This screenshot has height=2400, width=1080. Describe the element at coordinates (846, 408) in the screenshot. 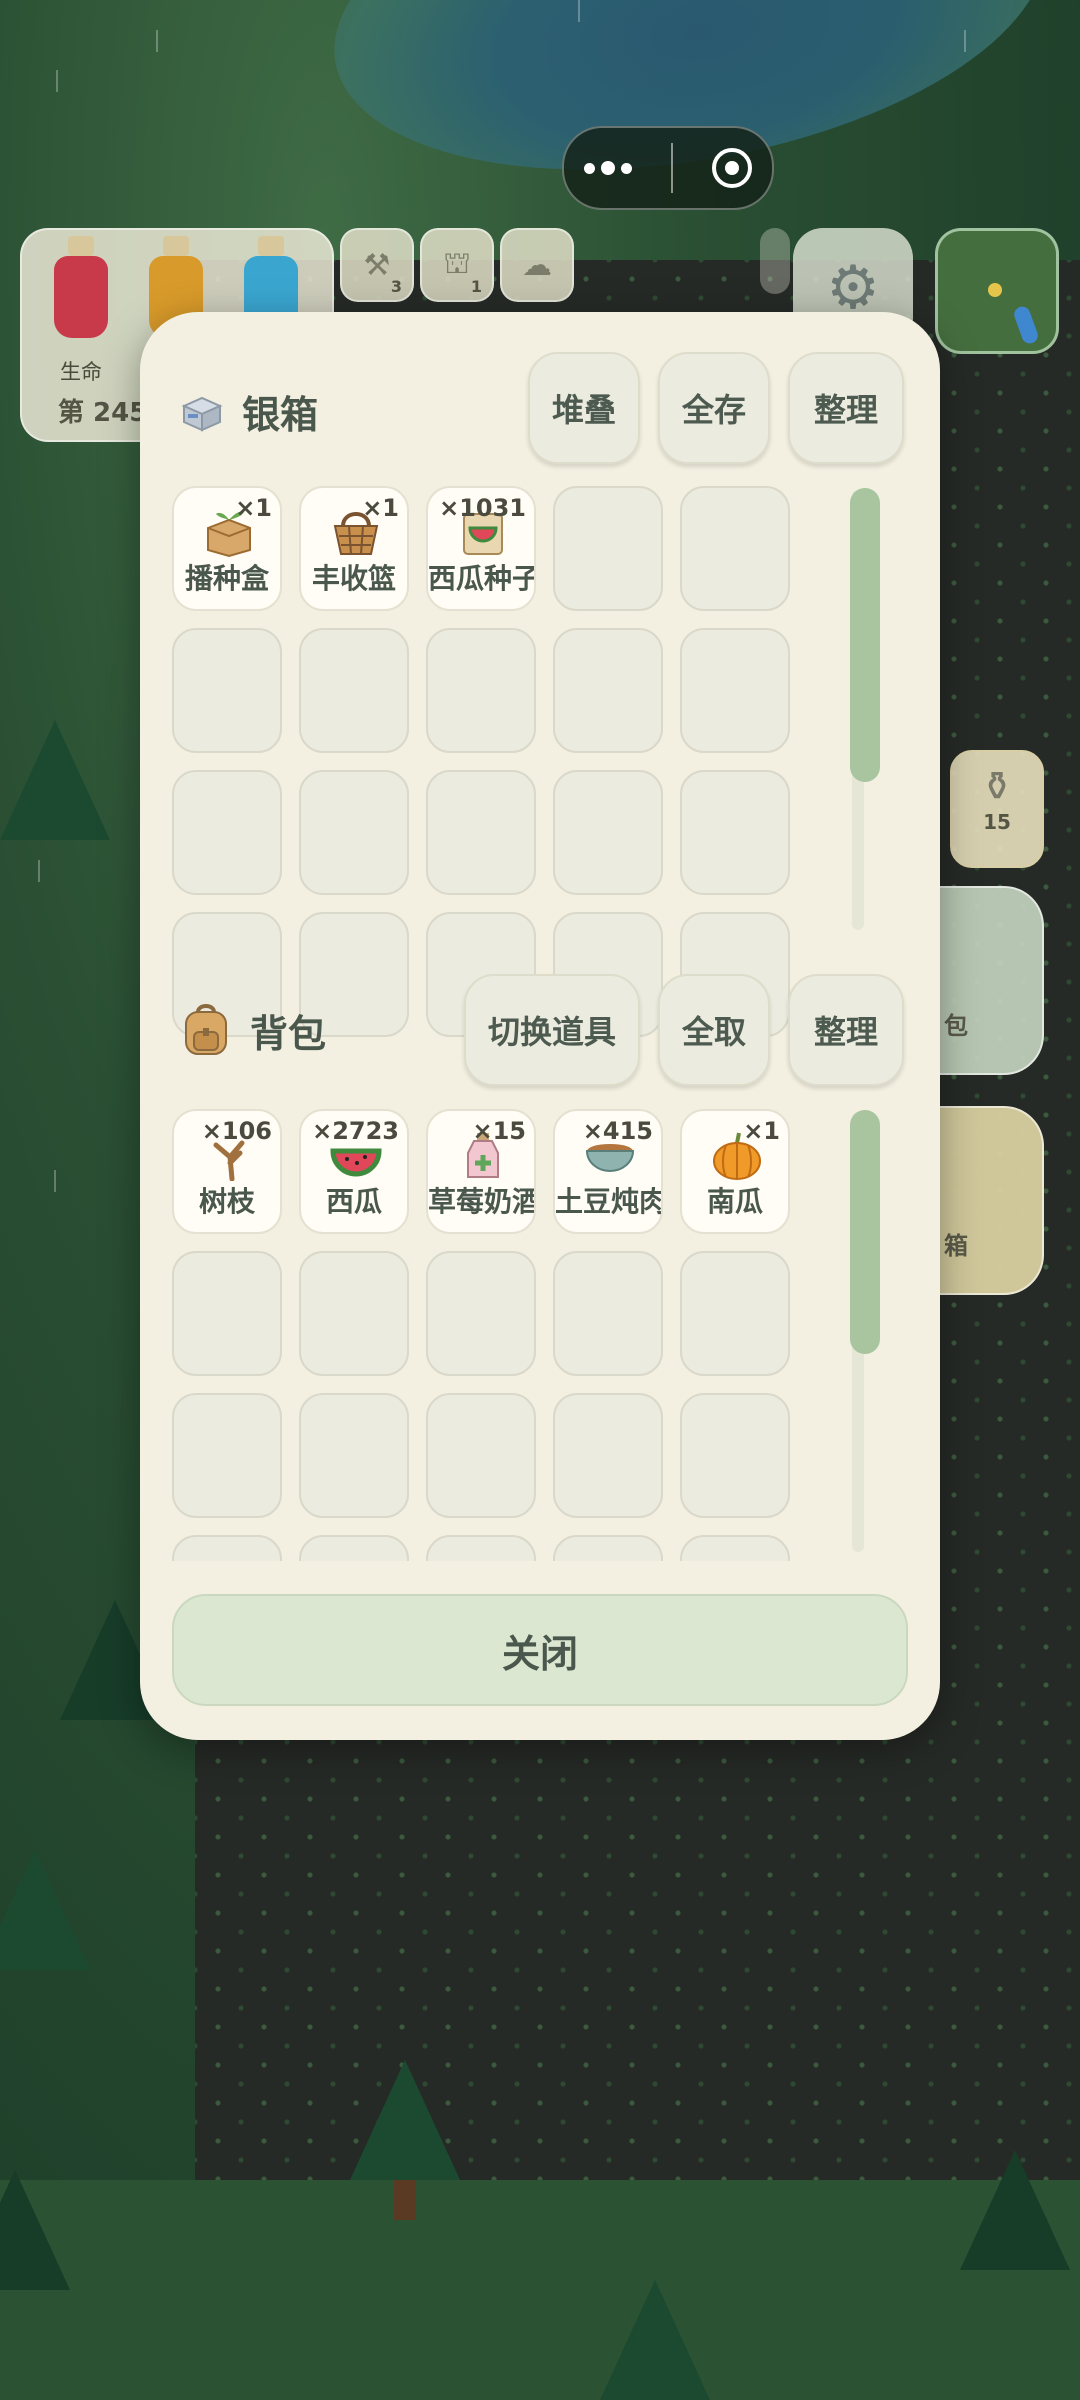

I see `sort-chest-button: 整理` at that location.